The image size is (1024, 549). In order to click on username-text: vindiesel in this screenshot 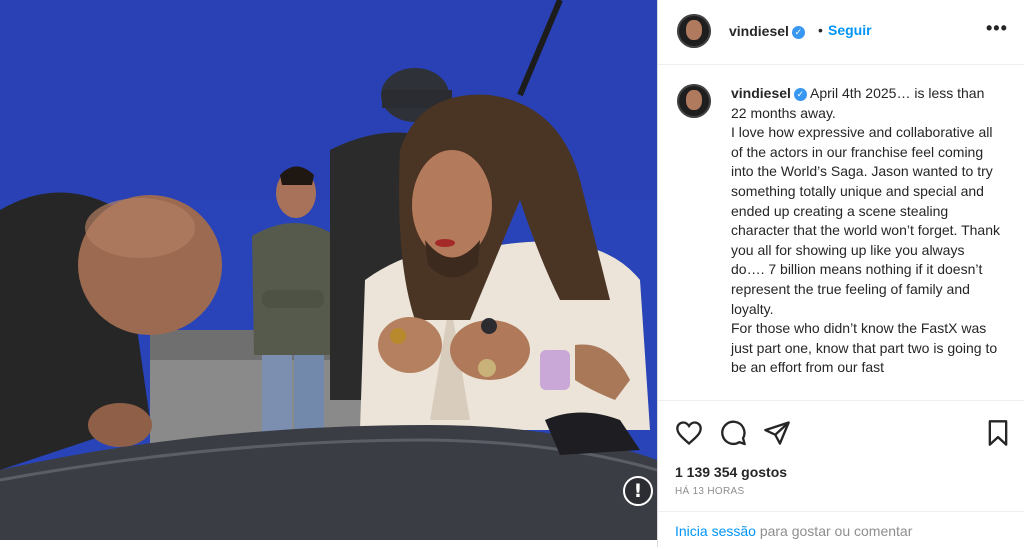, I will do `click(759, 31)`.